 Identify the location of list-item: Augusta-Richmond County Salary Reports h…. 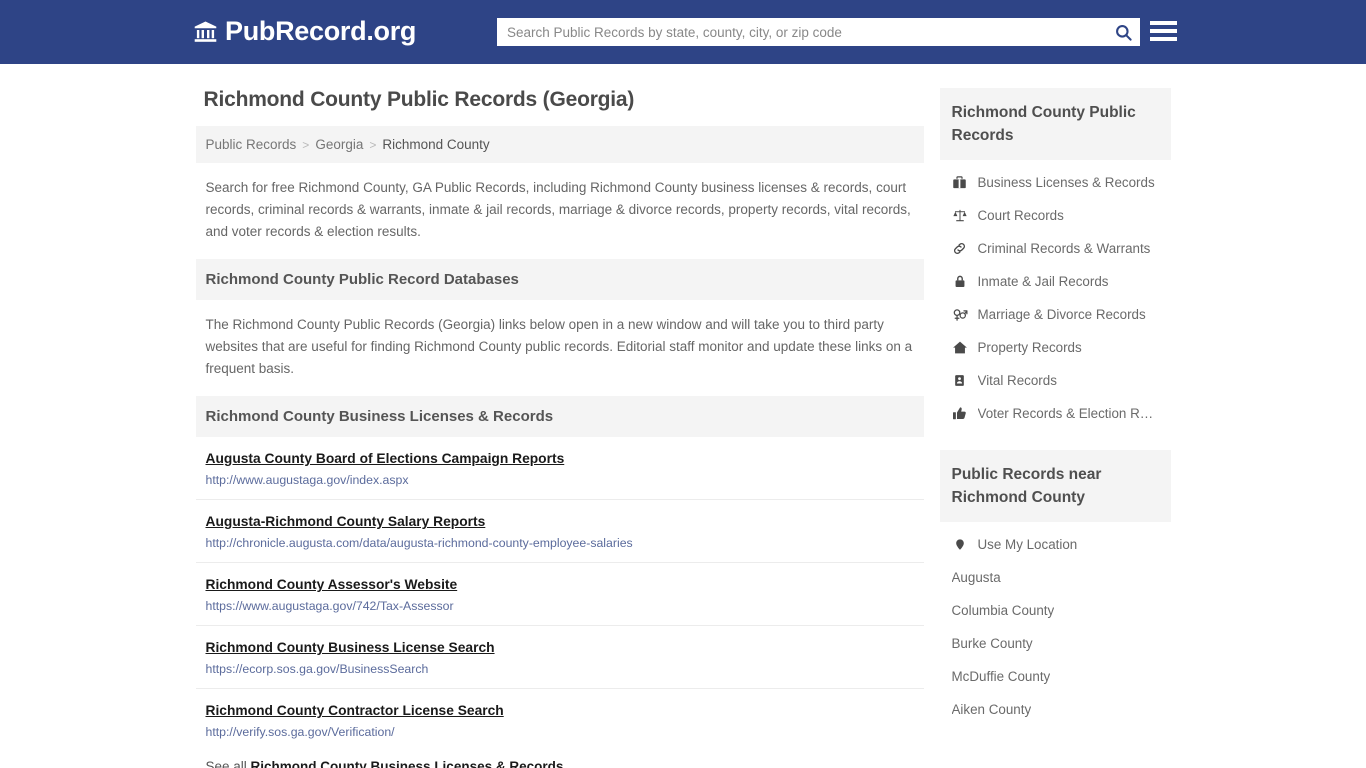
(559, 531).